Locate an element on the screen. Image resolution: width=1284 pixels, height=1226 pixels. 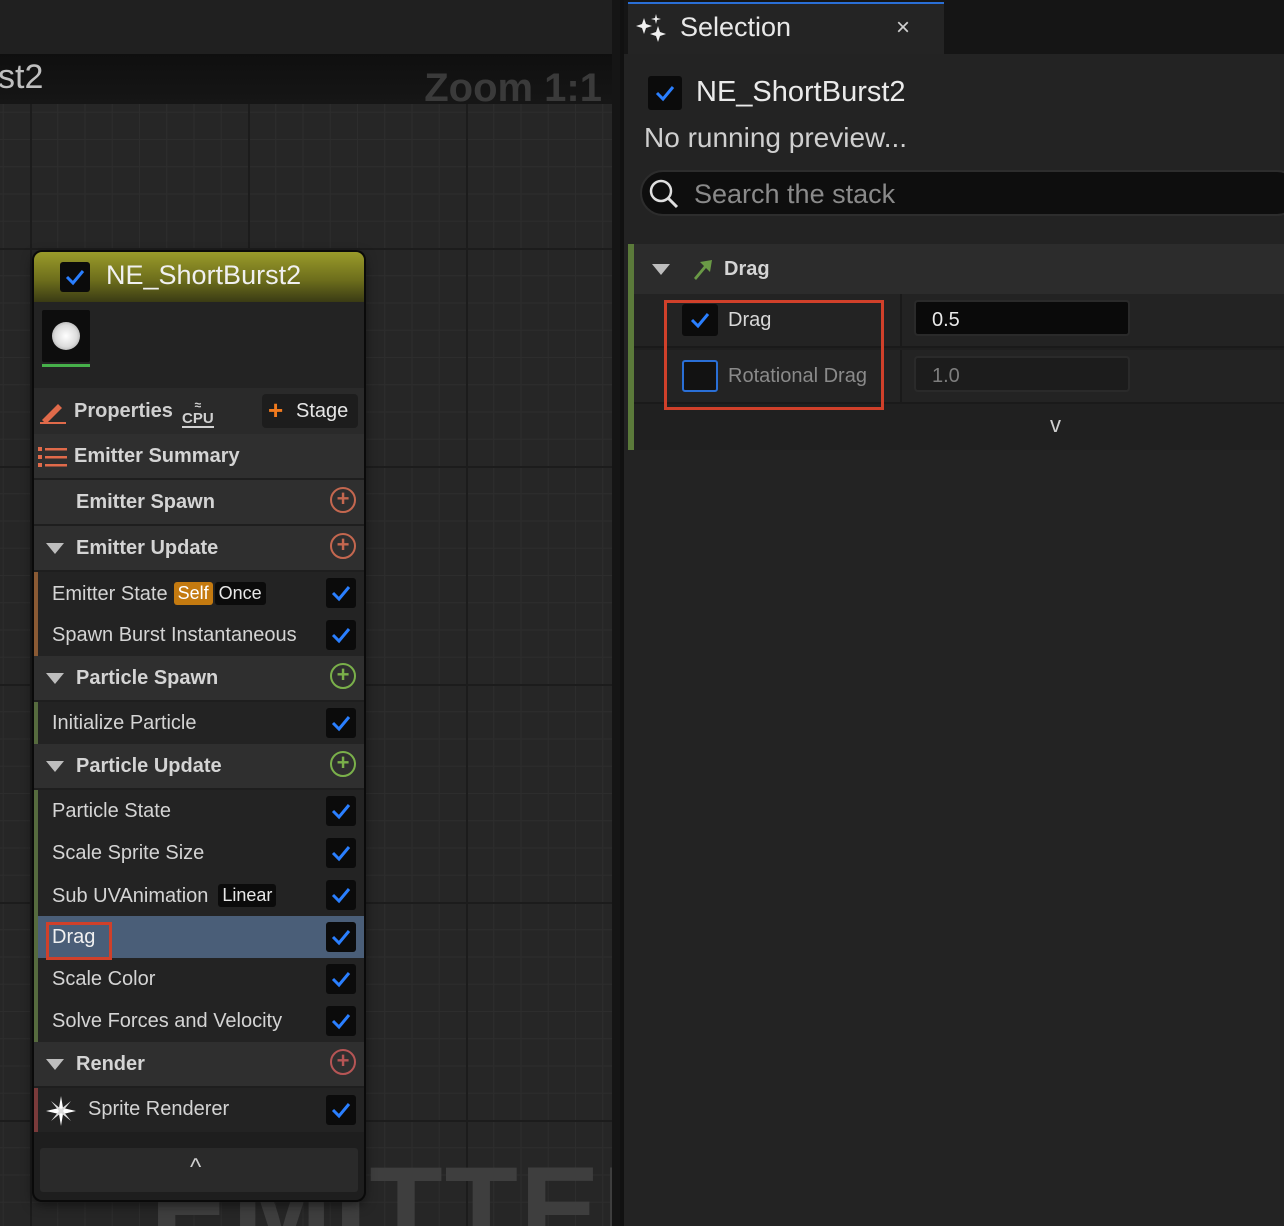
param-label: Drag is located at coordinates (750, 320).